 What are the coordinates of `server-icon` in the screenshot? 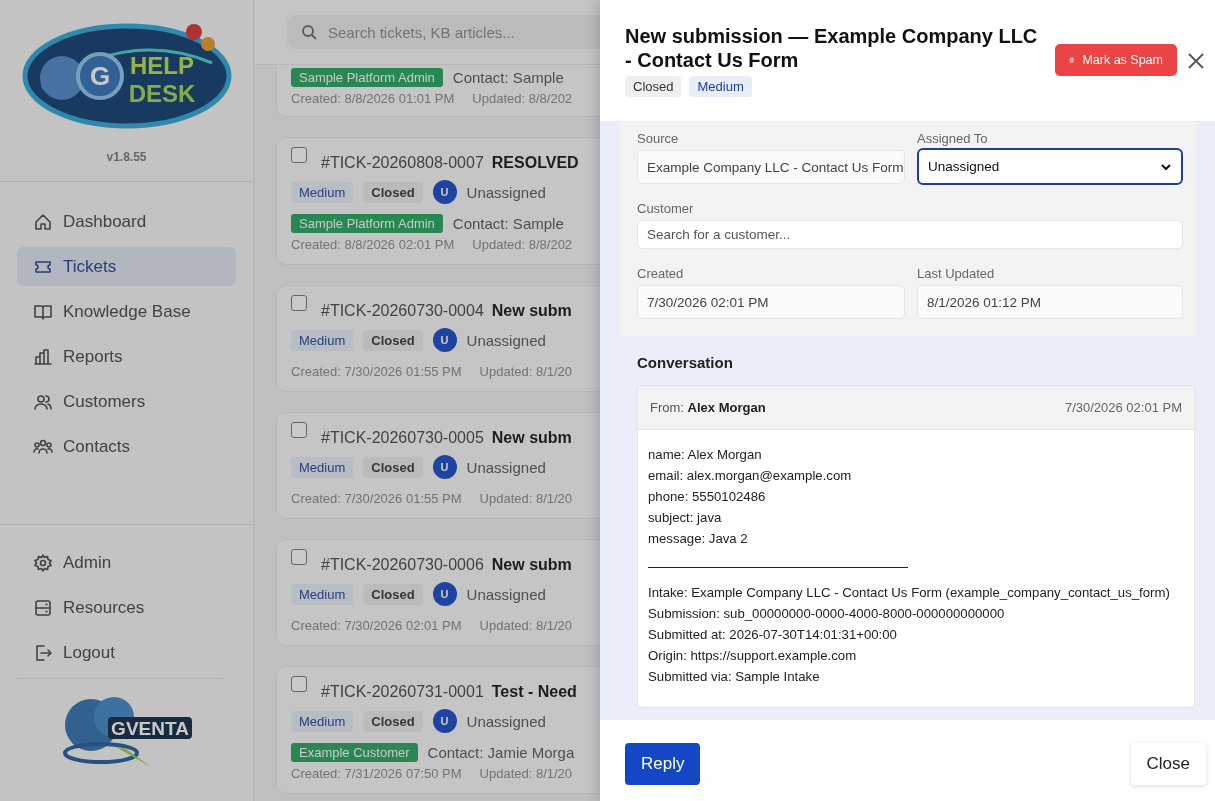 It's located at (43, 607).